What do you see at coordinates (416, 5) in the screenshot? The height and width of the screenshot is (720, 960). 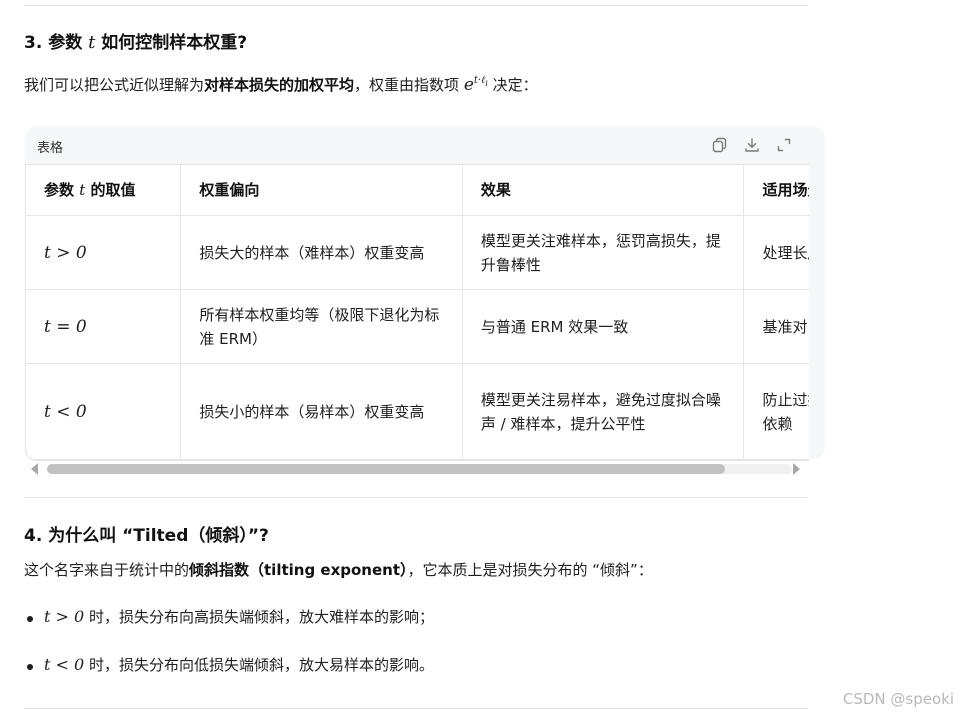 I see `top-divider` at bounding box center [416, 5].